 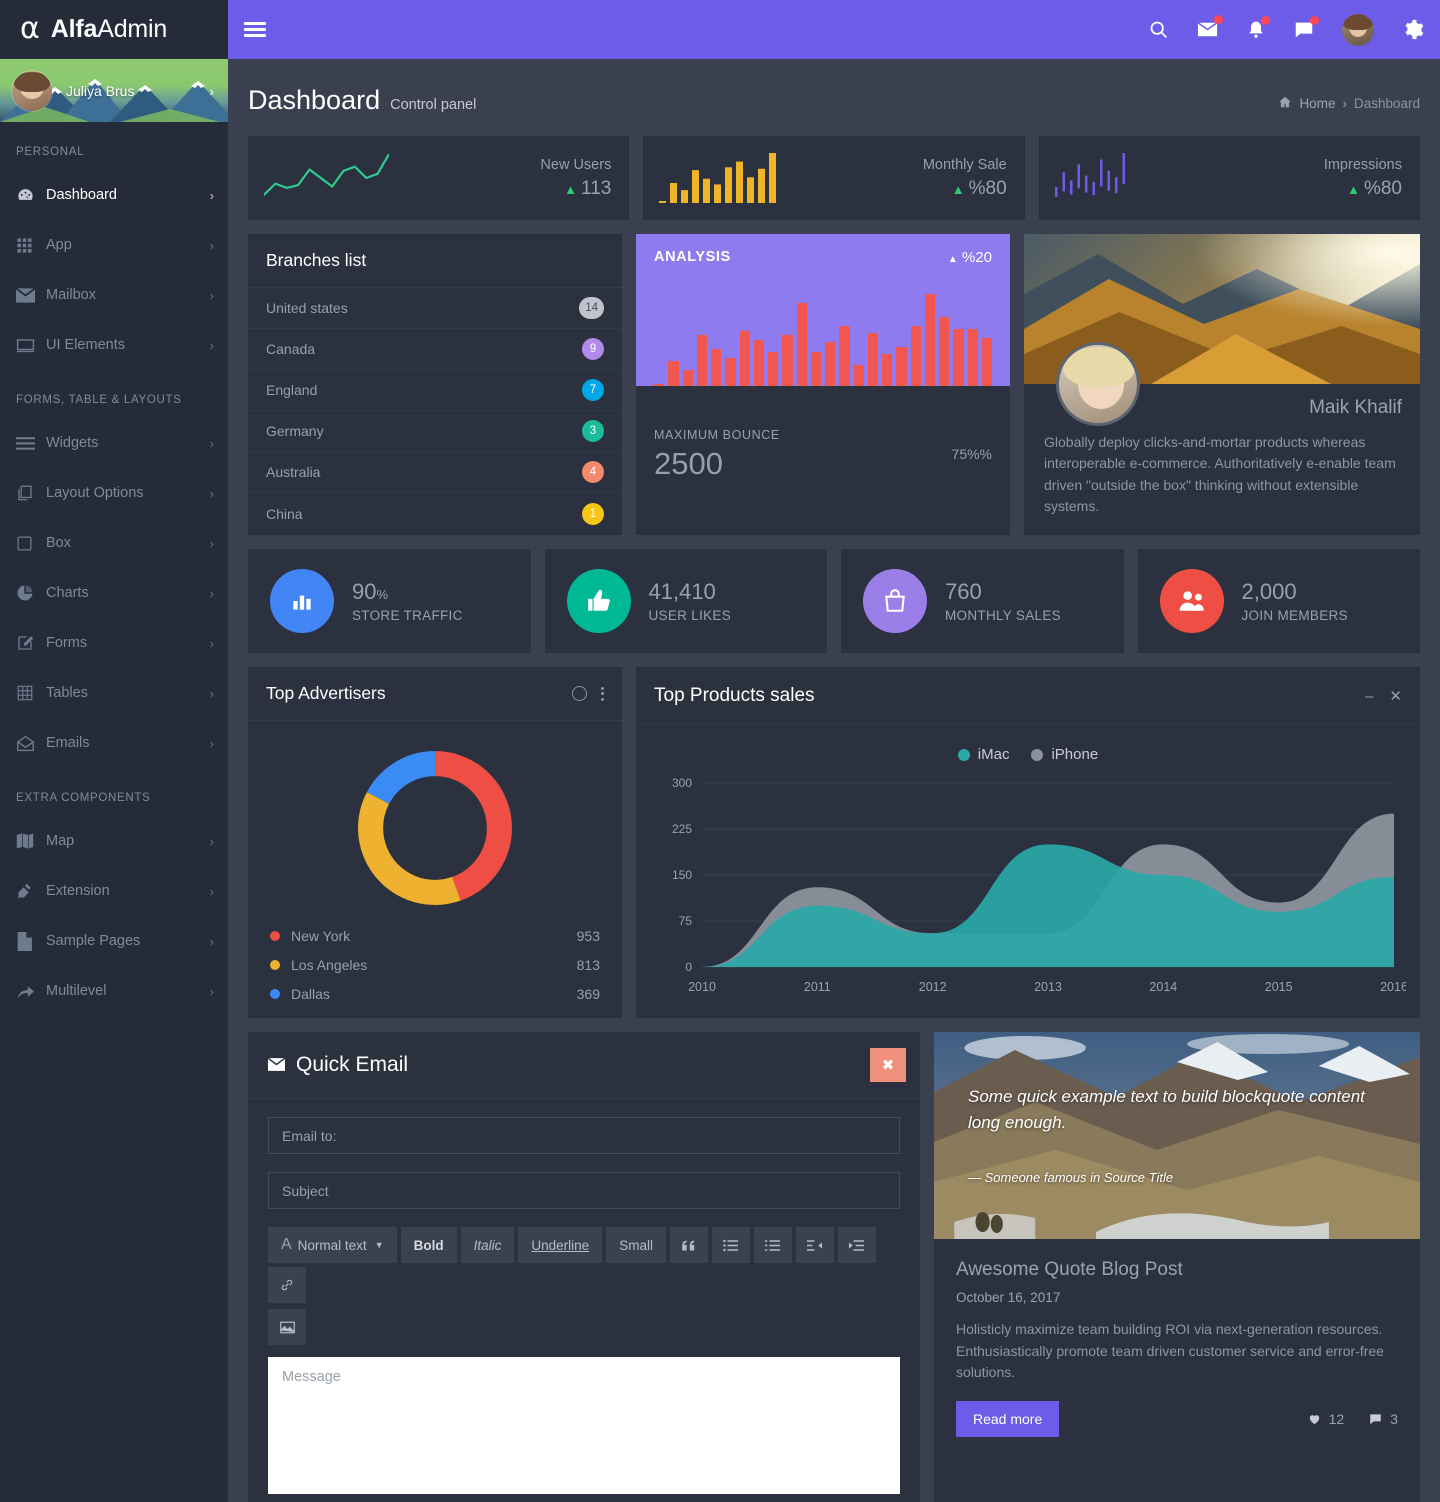 What do you see at coordinates (584, 1265) in the screenshot?
I see `editor-toolbar: A Normal text ▼ Bold Italic Underline Small` at bounding box center [584, 1265].